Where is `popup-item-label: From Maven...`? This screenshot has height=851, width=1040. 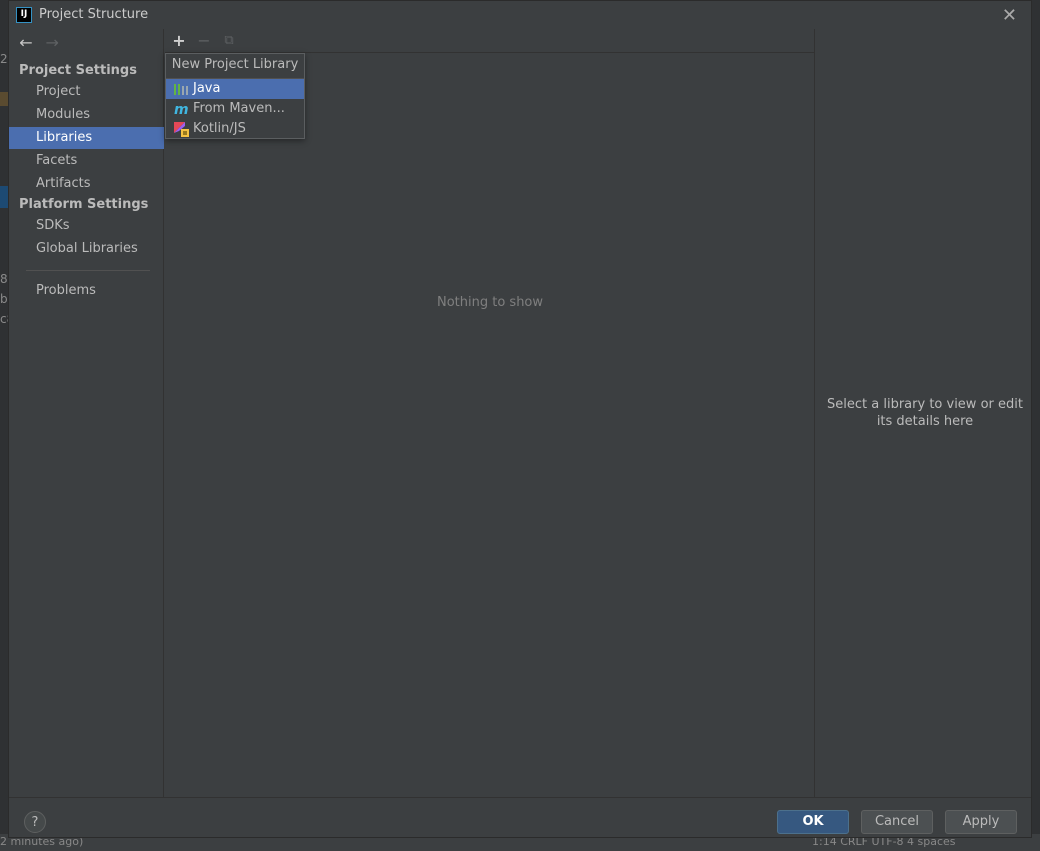
popup-item-label: From Maven... is located at coordinates (239, 108).